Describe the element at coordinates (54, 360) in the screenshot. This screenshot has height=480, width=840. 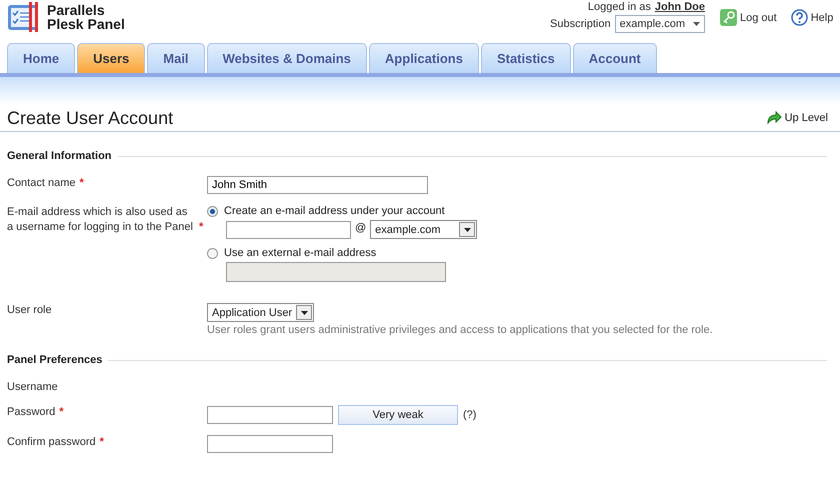
I see `section-title: Panel Preferences` at that location.